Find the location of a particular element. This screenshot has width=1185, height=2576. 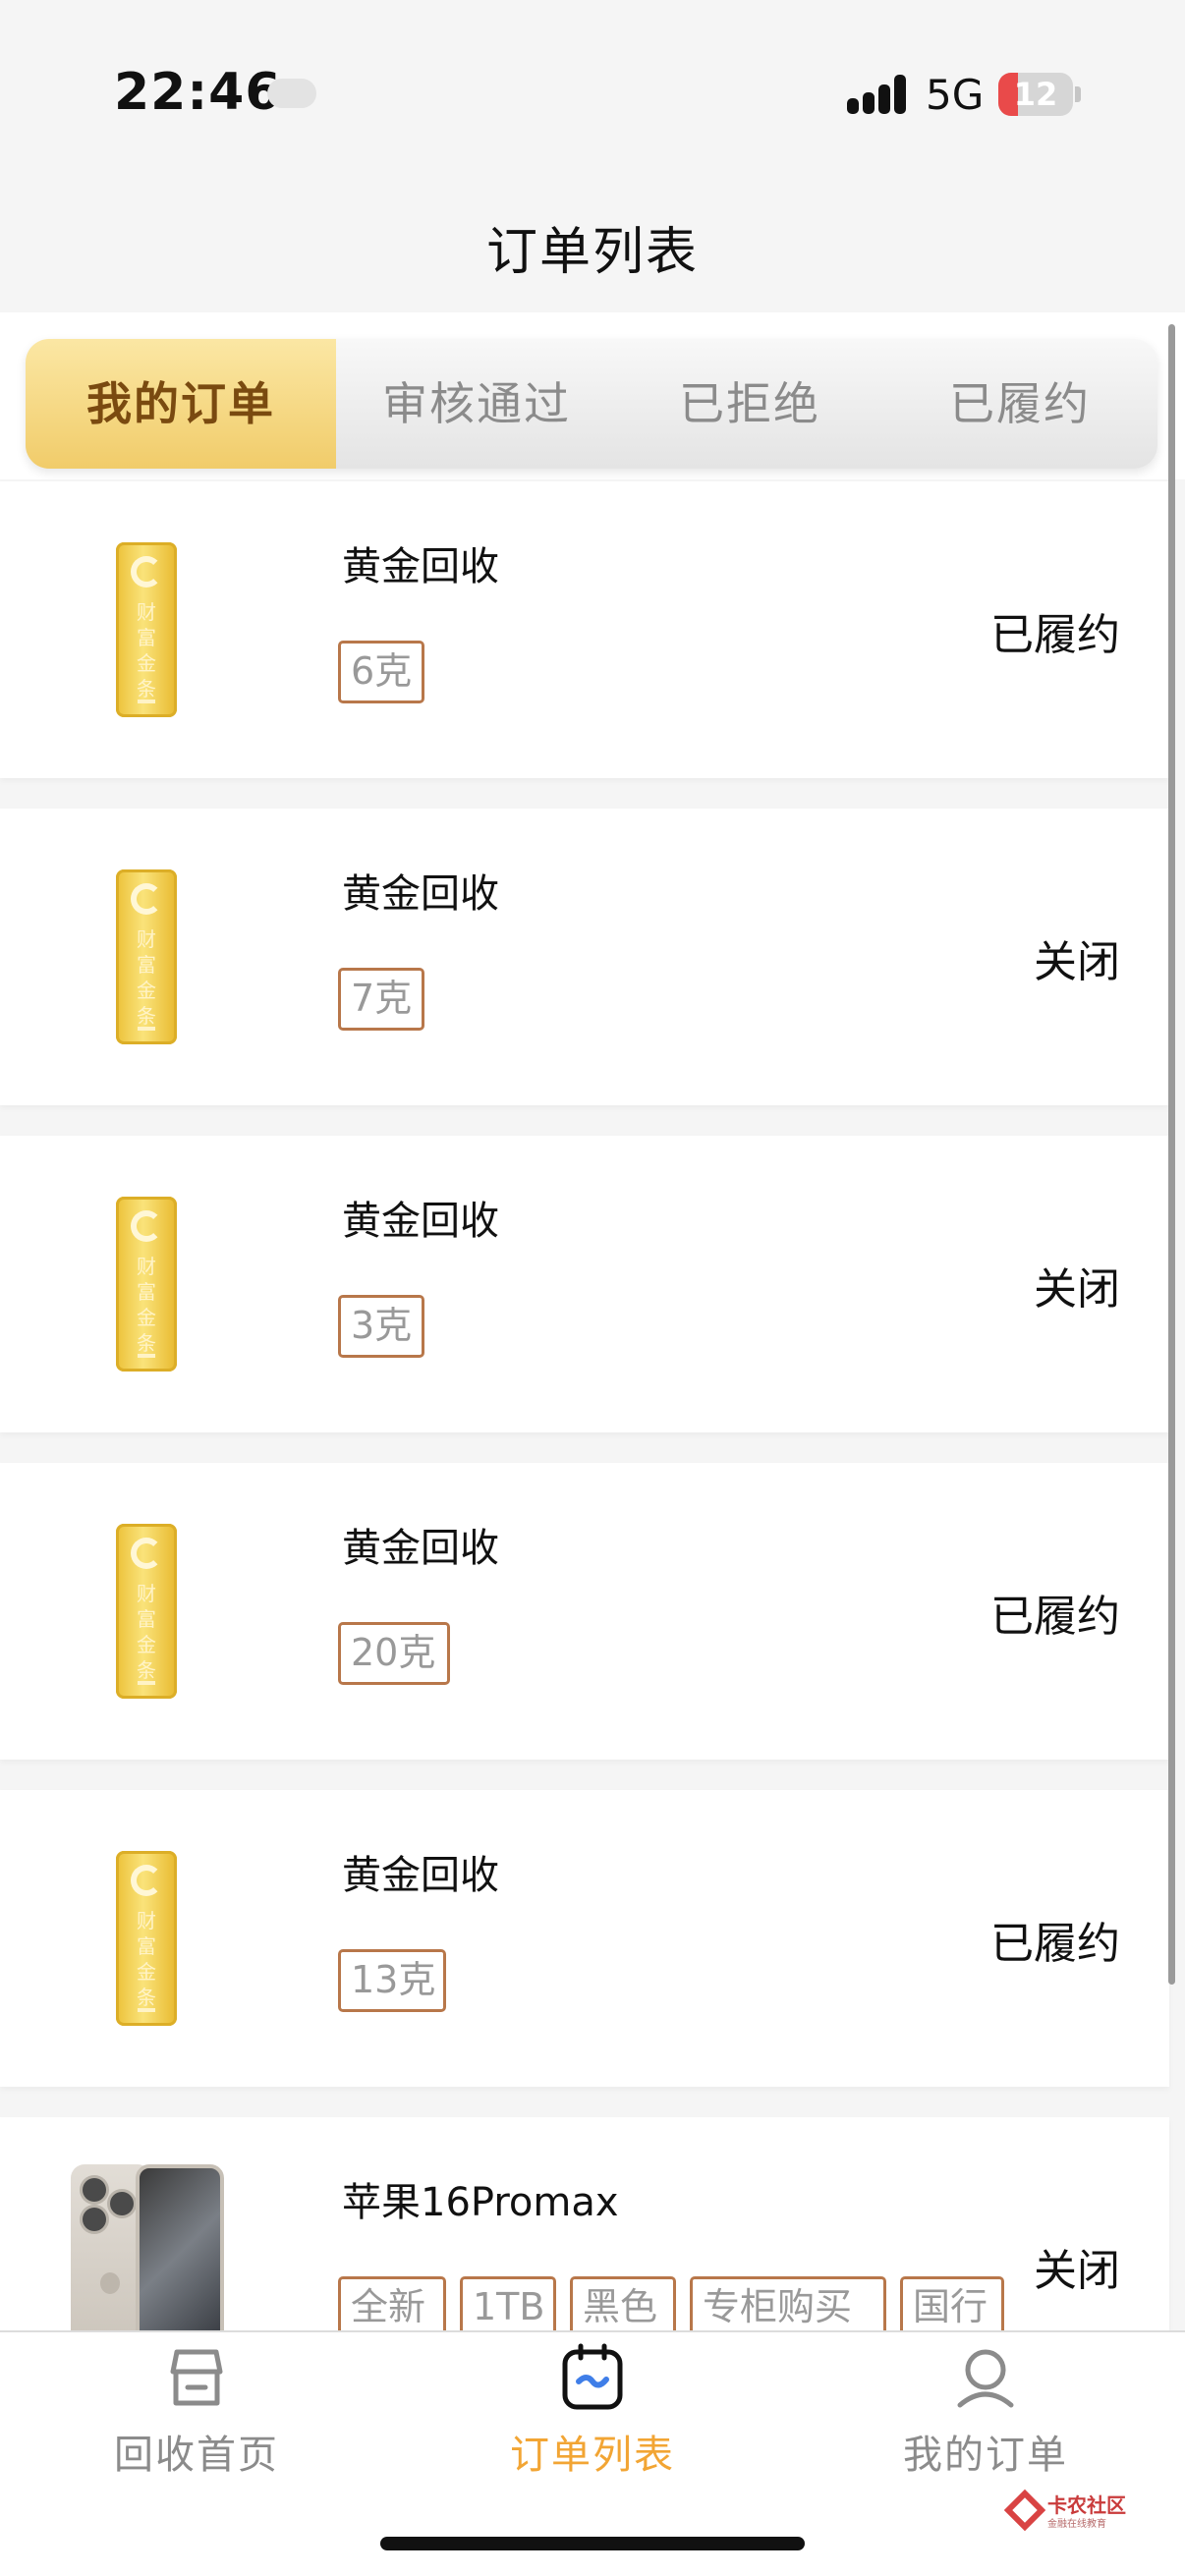

order-card: 财富金条 黄金回收 13克 已履约 is located at coordinates (585, 1938).